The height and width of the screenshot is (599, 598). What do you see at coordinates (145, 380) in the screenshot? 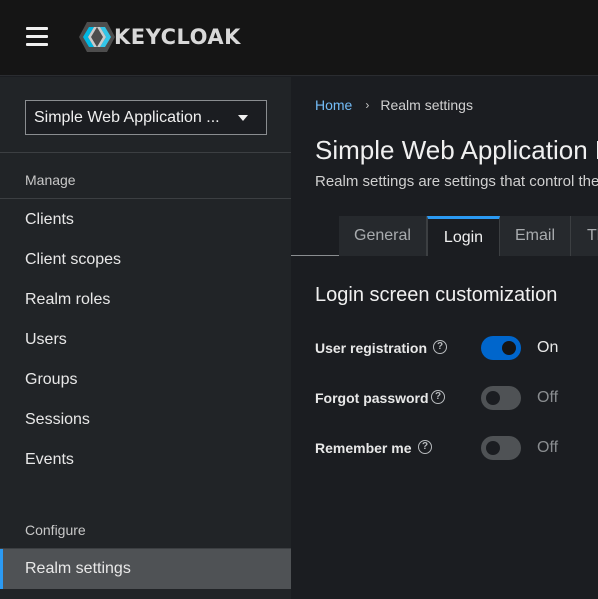
I see `sidebar-item-groups: Groups` at bounding box center [145, 380].